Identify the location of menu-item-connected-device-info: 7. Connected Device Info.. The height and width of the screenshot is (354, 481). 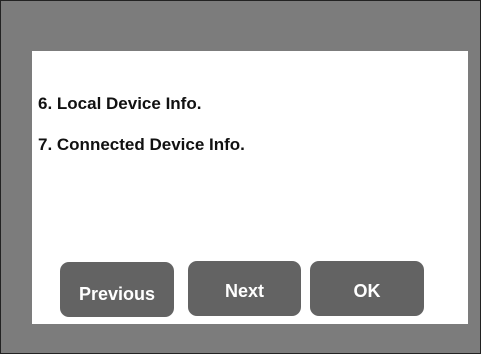
(141, 145).